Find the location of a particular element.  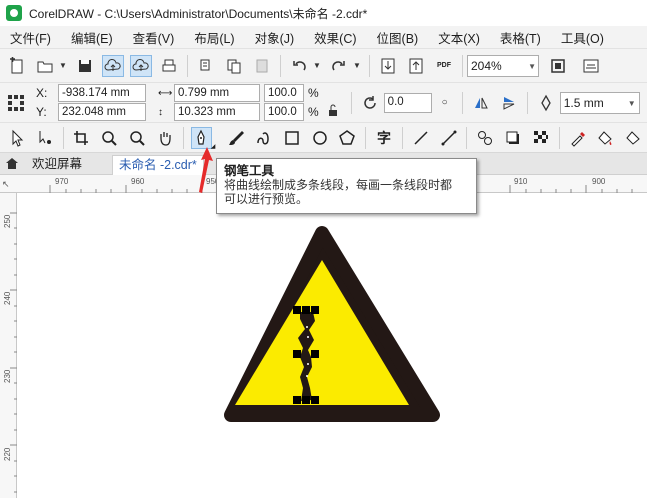

scale-x-unit: % is located at coordinates (313, 93).